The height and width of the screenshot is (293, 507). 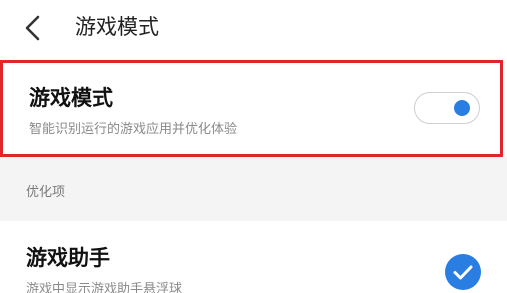 What do you see at coordinates (447, 108) in the screenshot?
I see `game-mode-toggle` at bounding box center [447, 108].